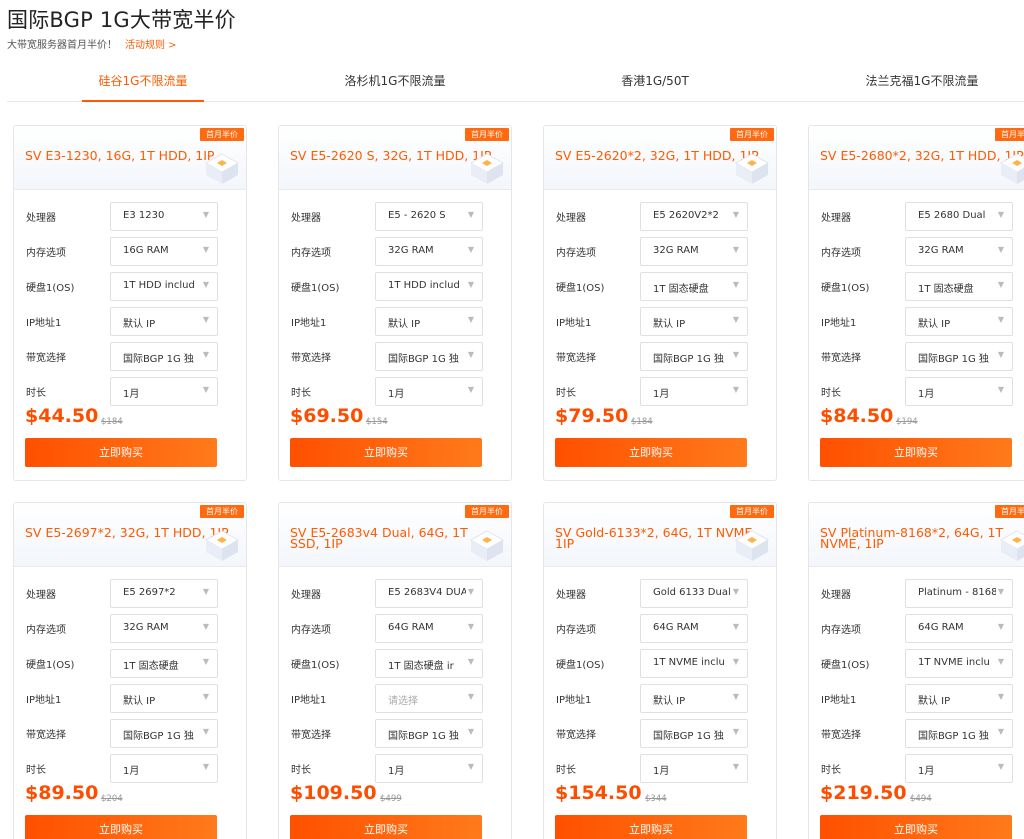 The image size is (1024, 839). I want to click on cpu-select: E5 2620V2*2 ▼, so click(694, 216).